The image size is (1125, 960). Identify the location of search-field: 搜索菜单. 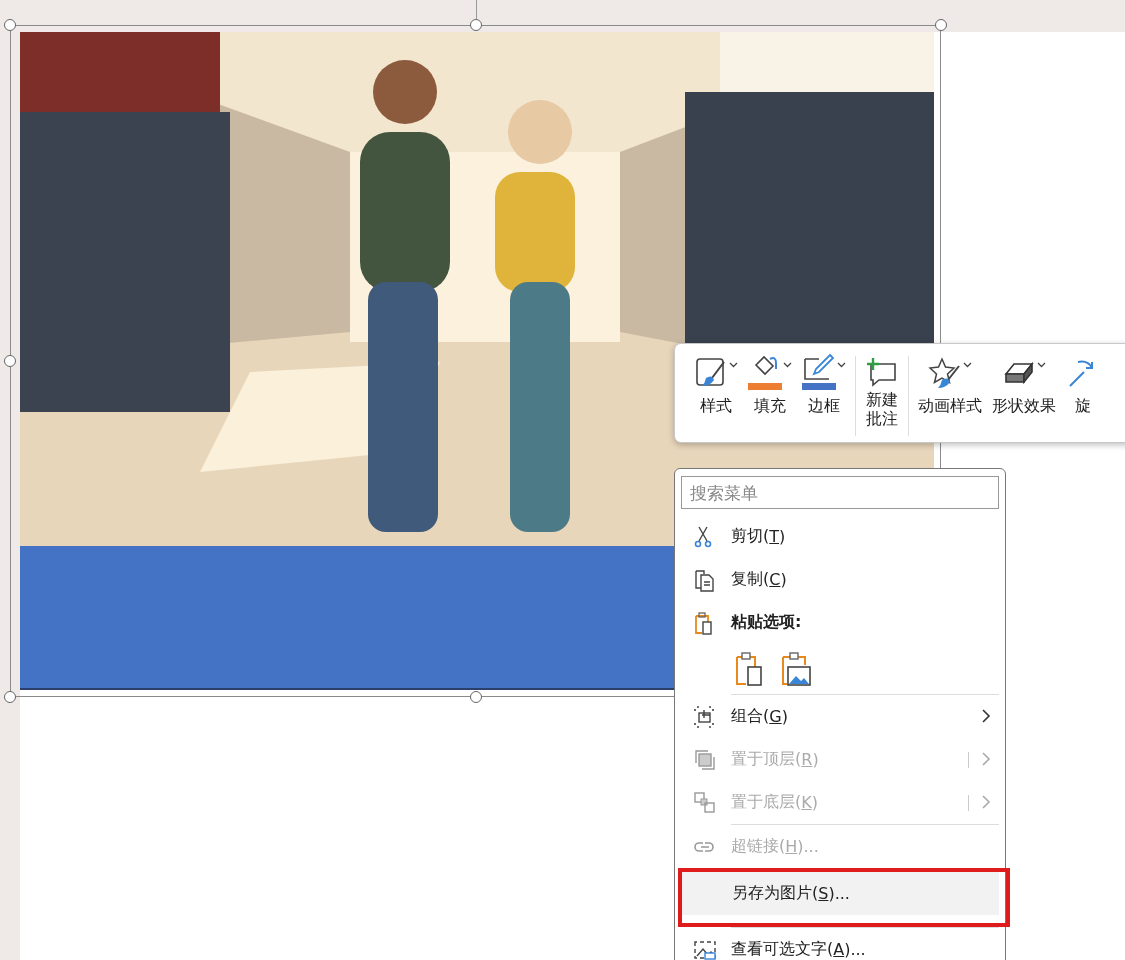
(840, 492).